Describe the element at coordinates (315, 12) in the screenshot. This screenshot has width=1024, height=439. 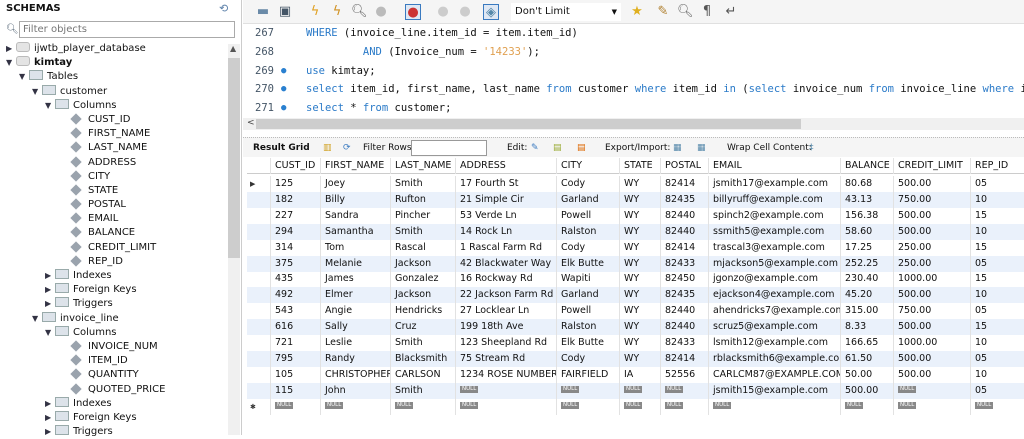
I see `execute-icon: ϟ` at that location.